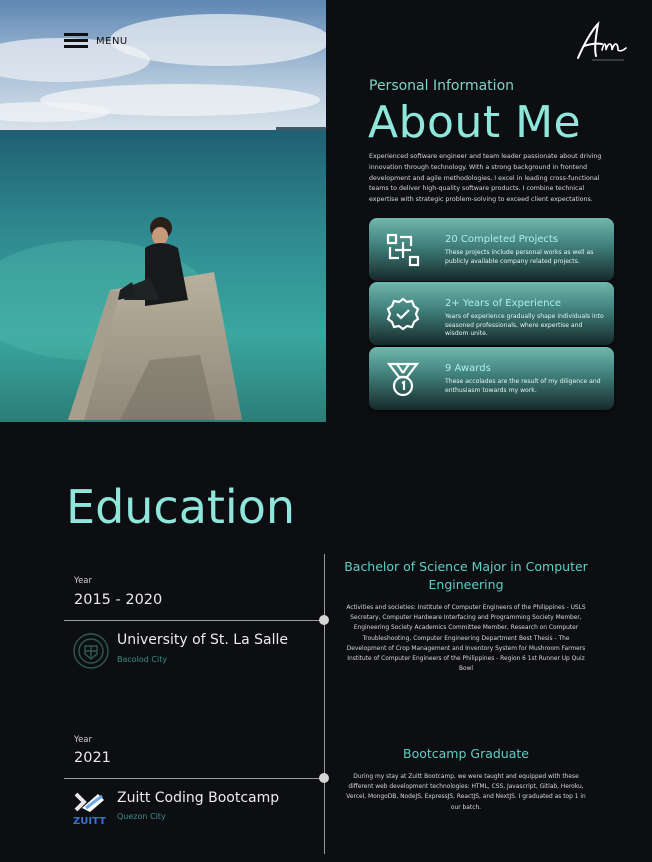  Describe the element at coordinates (198, 798) in the screenshot. I see `school-name: Zuitt Coding Bootcamp` at that location.